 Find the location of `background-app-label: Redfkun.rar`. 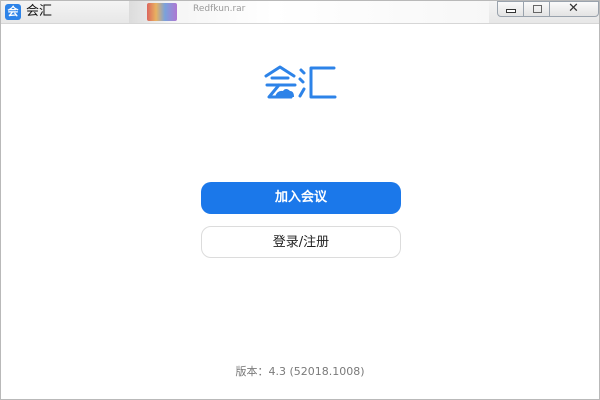

background-app-label: Redfkun.rar is located at coordinates (219, 9).